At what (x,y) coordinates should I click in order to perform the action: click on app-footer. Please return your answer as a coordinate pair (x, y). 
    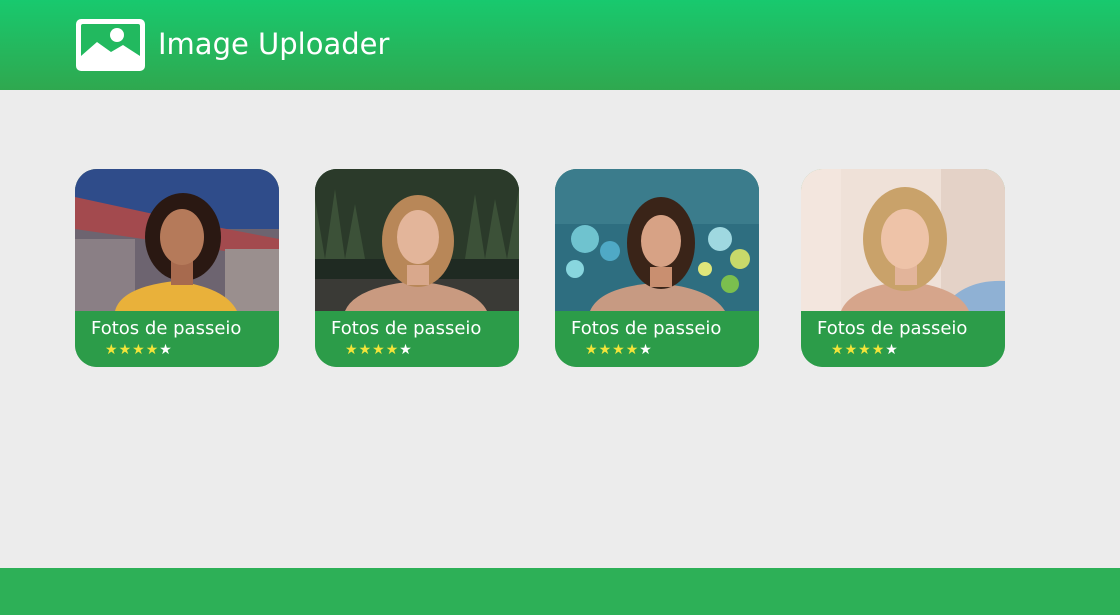
    Looking at the image, I should click on (560, 591).